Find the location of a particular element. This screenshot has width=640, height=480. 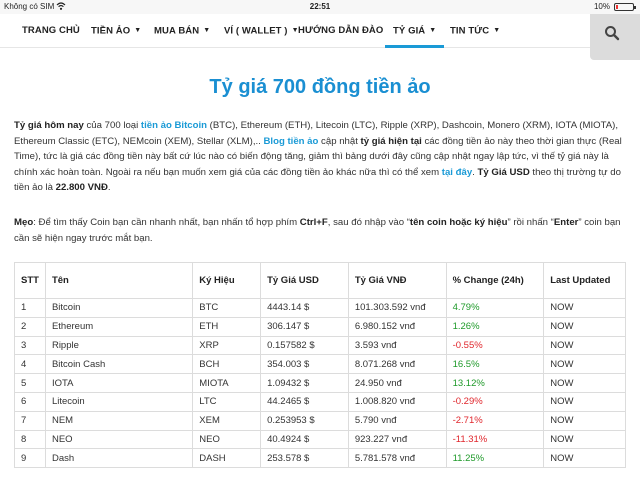

column-header-usd: Tỷ Giá USD is located at coordinates (304, 280).